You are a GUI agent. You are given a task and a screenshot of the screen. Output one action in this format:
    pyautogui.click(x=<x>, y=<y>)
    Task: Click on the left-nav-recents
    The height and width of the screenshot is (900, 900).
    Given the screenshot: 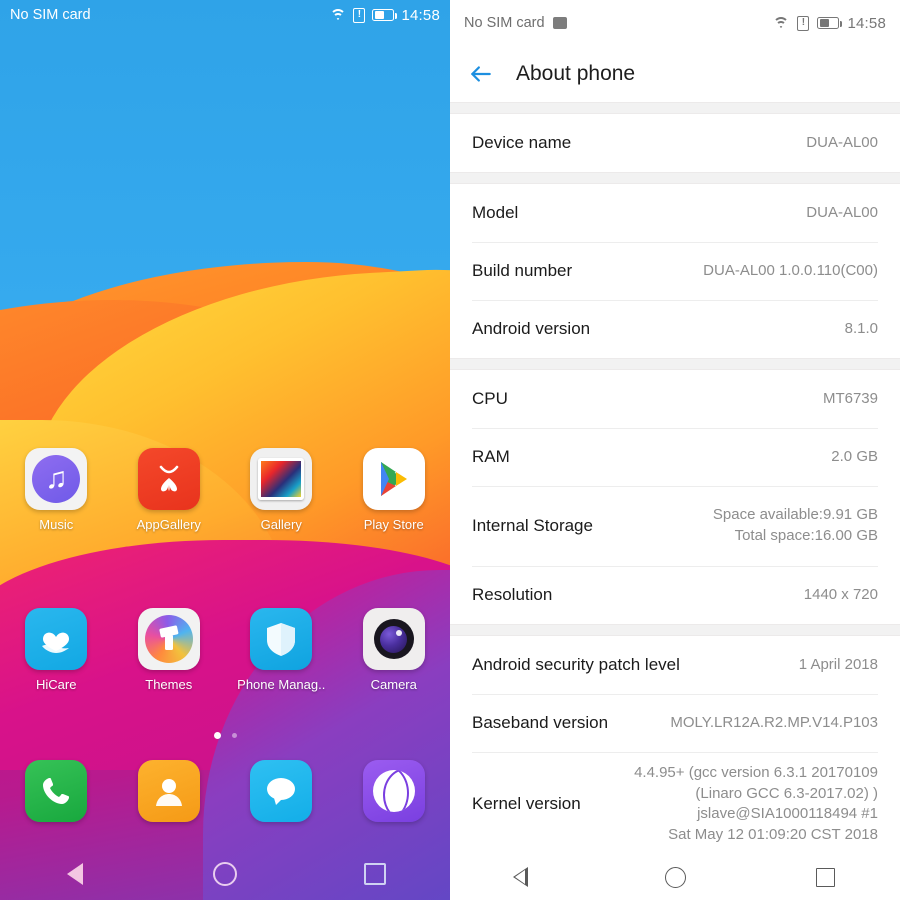 What is the action you would take?
    pyautogui.click(x=375, y=874)
    